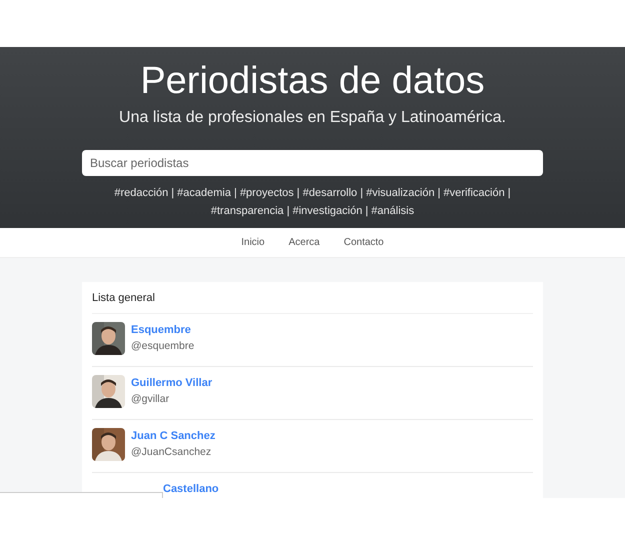 The width and height of the screenshot is (625, 546). I want to click on person-handle: @esquembre, so click(162, 346).